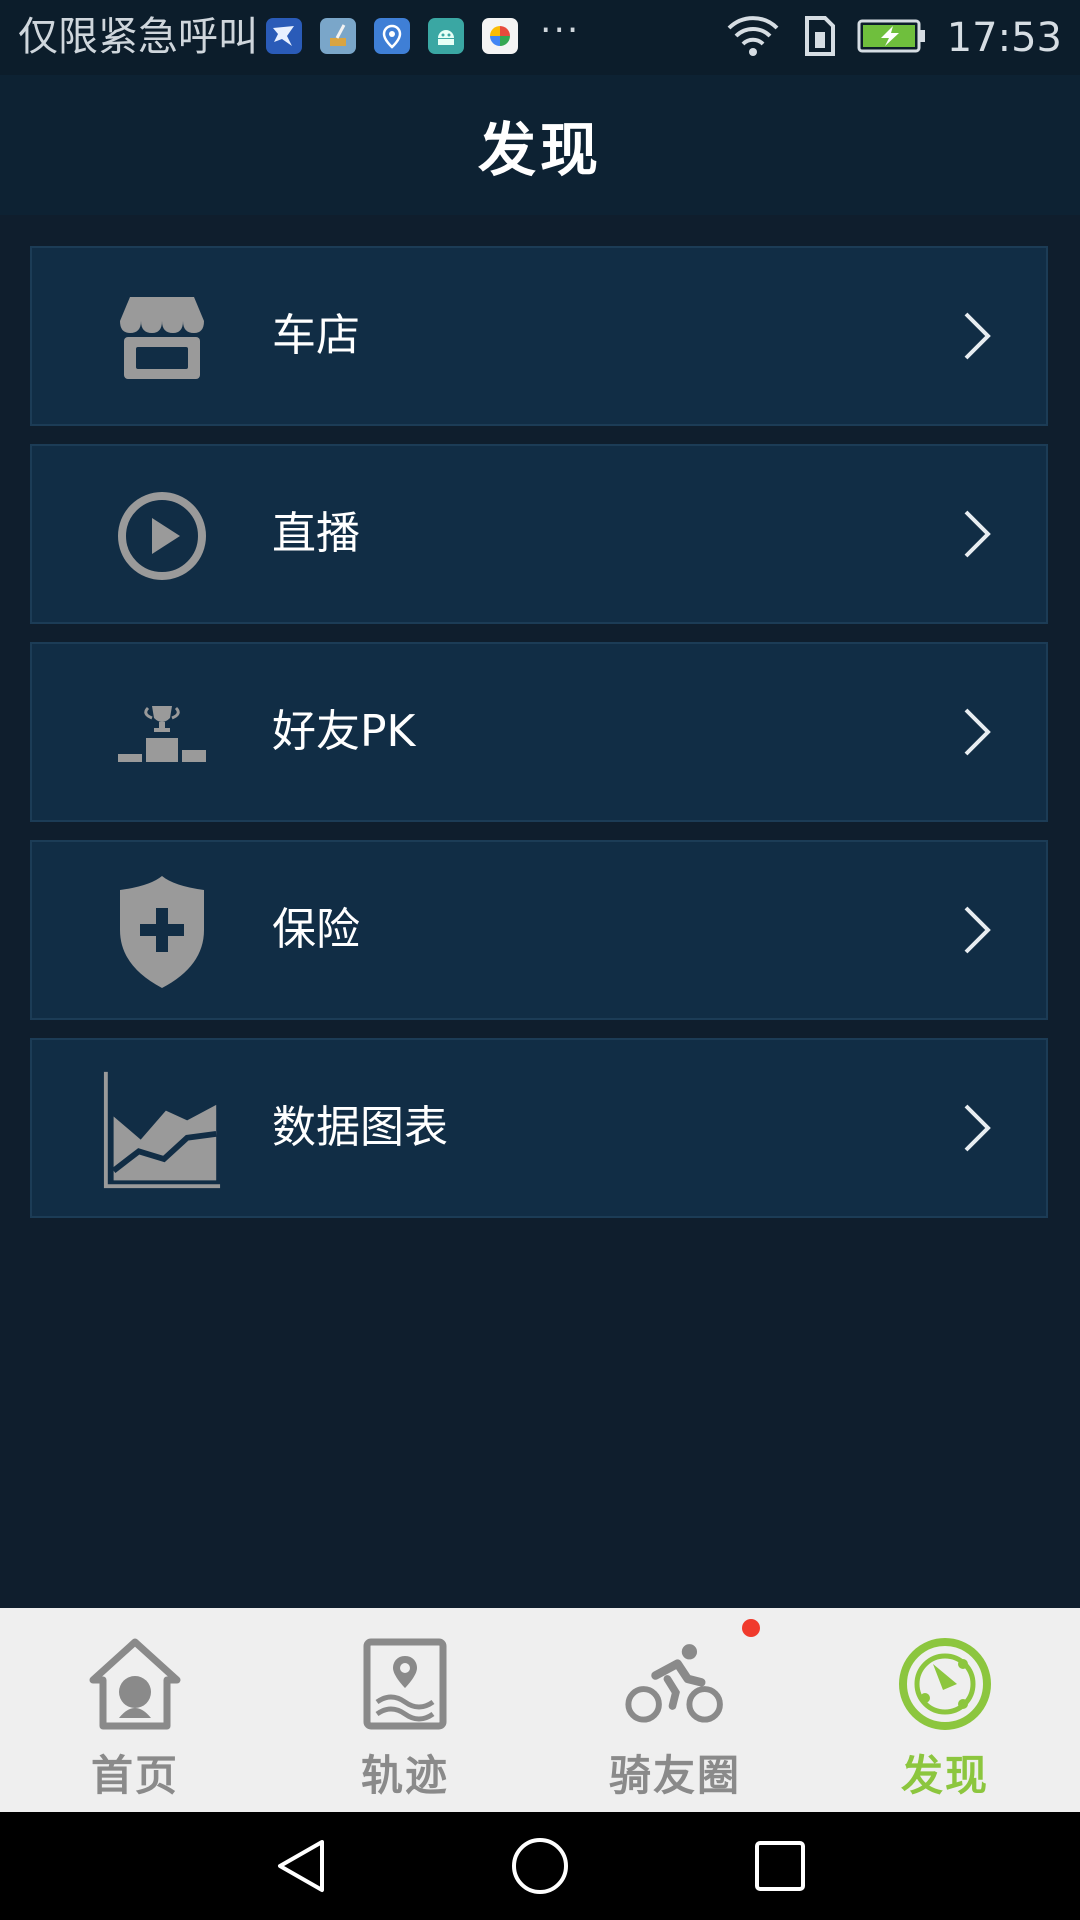  What do you see at coordinates (944, 1775) in the screenshot?
I see `tab-discover-label: 发现` at bounding box center [944, 1775].